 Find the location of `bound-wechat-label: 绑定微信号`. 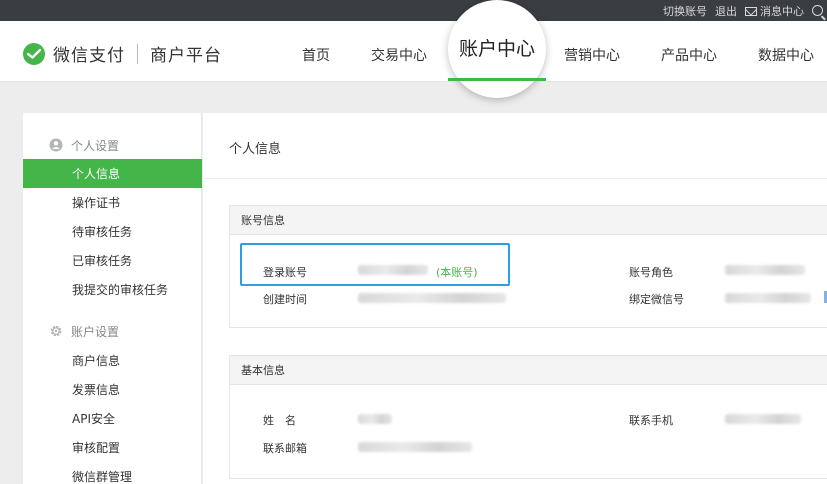

bound-wechat-label: 绑定微信号 is located at coordinates (656, 299).